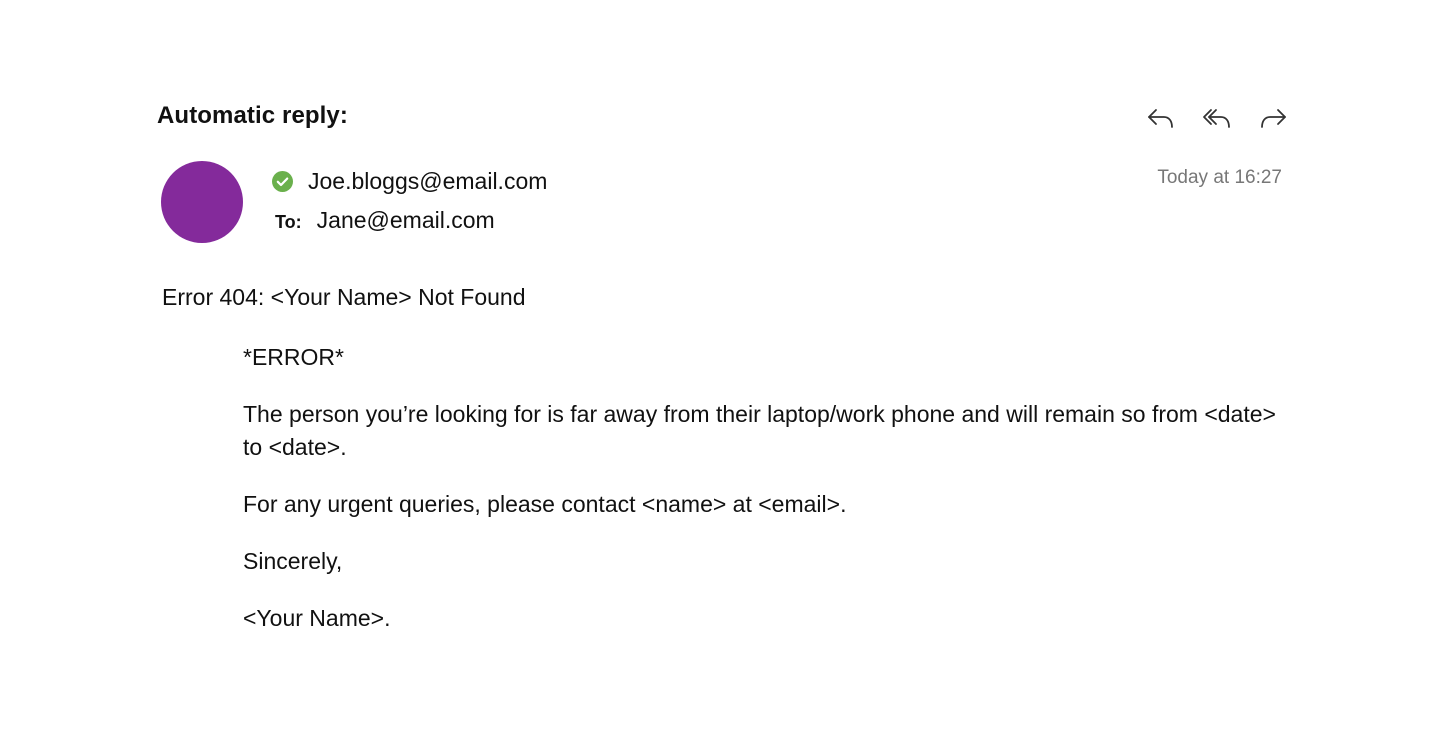 Image resolution: width=1440 pixels, height=744 pixels. I want to click on check-circle-icon, so click(282, 181).